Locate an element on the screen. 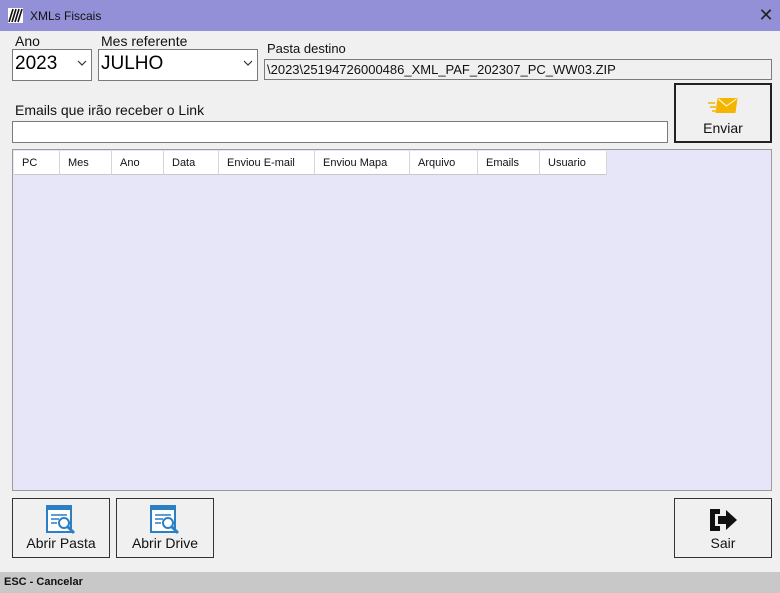 The image size is (780, 593). close-button: ✕ is located at coordinates (766, 15).